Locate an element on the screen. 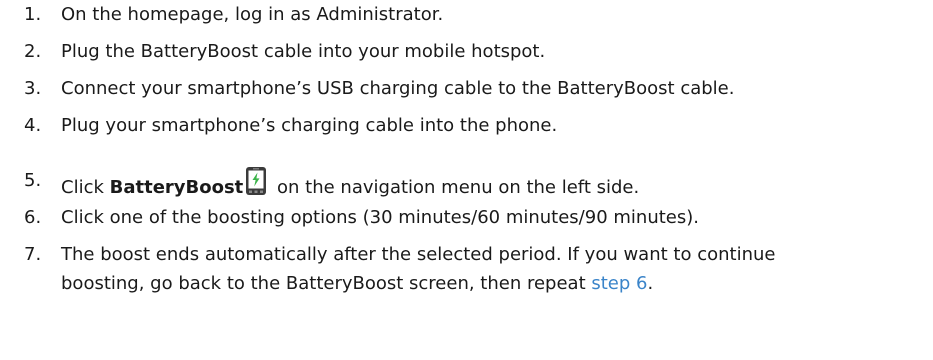  batteryboost-label: BatteryBoost is located at coordinates (176, 187).